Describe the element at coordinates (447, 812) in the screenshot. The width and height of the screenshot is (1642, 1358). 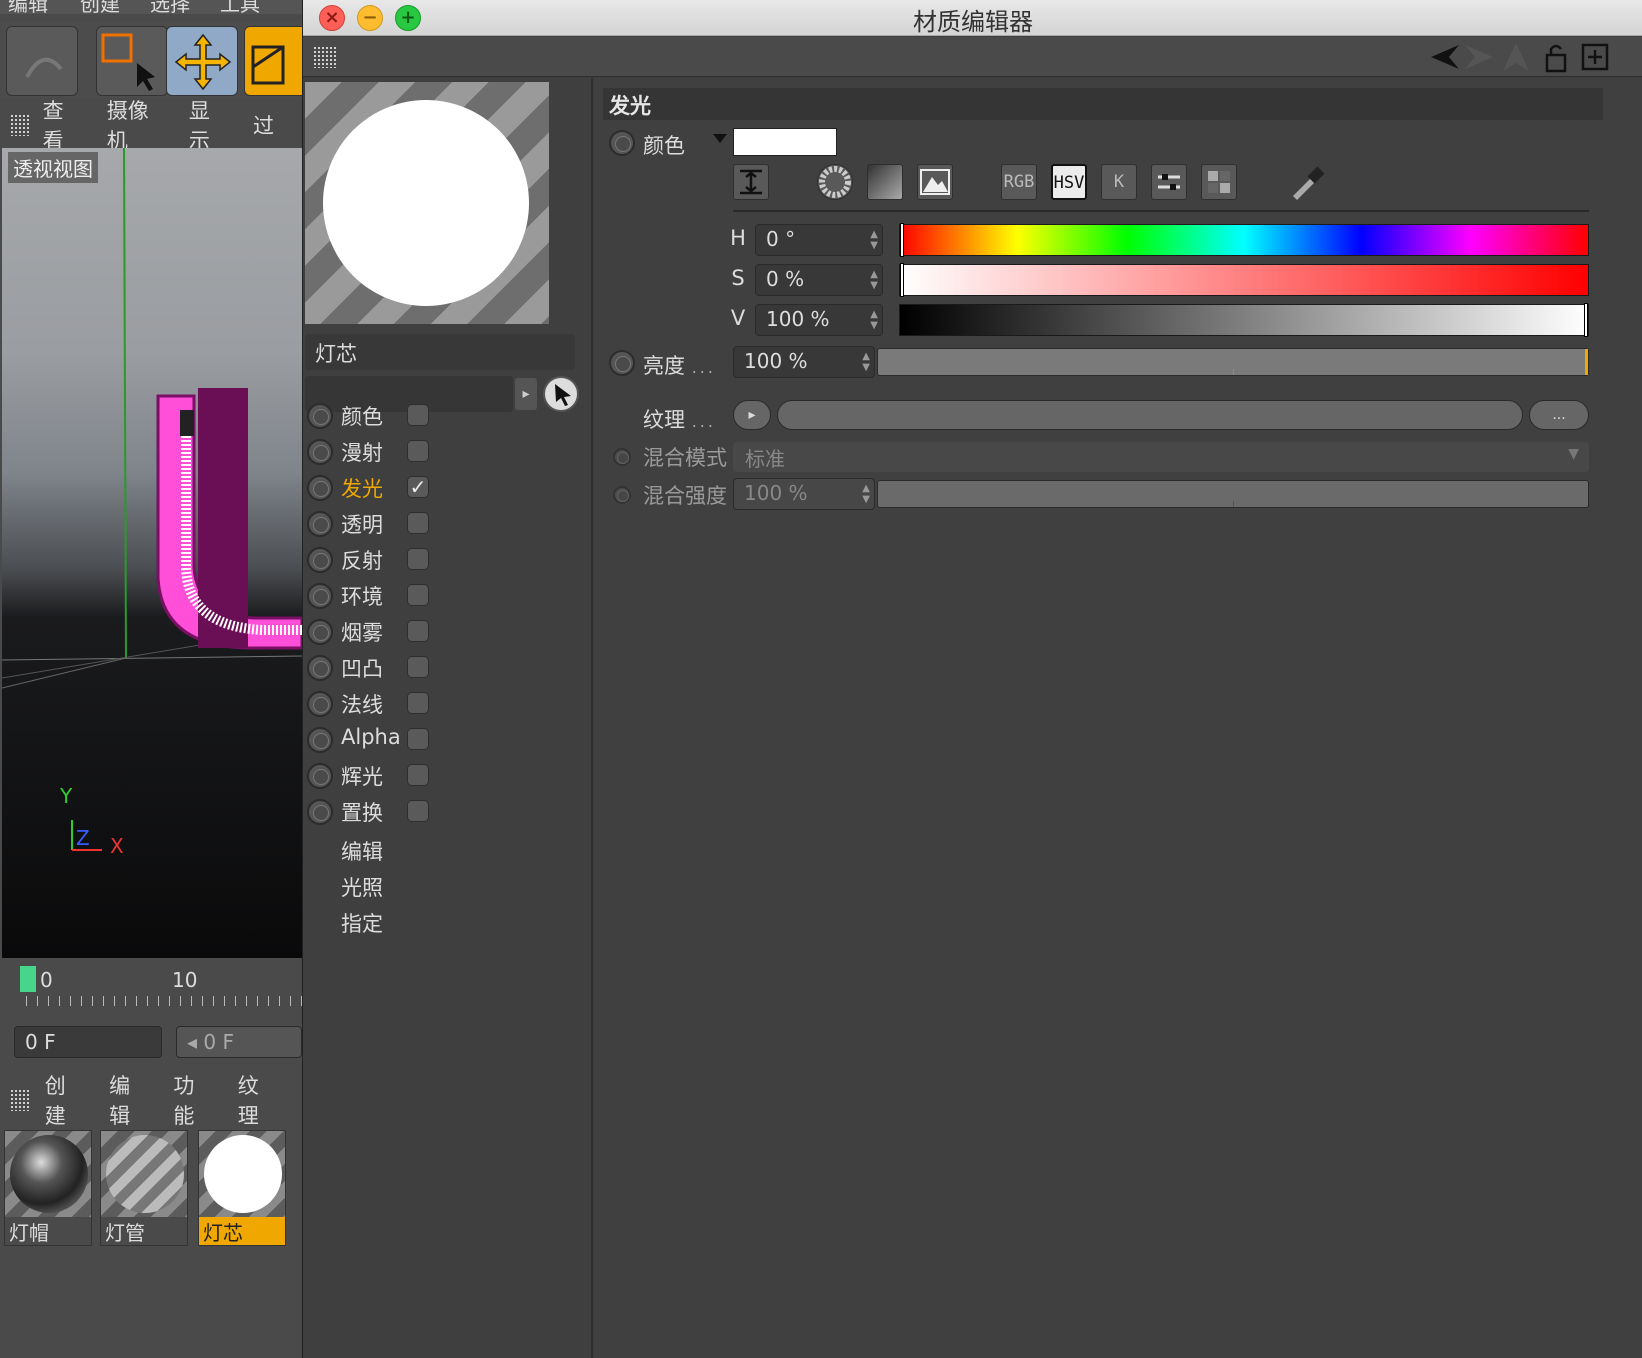
I see `channel-displacement: 置换` at that location.